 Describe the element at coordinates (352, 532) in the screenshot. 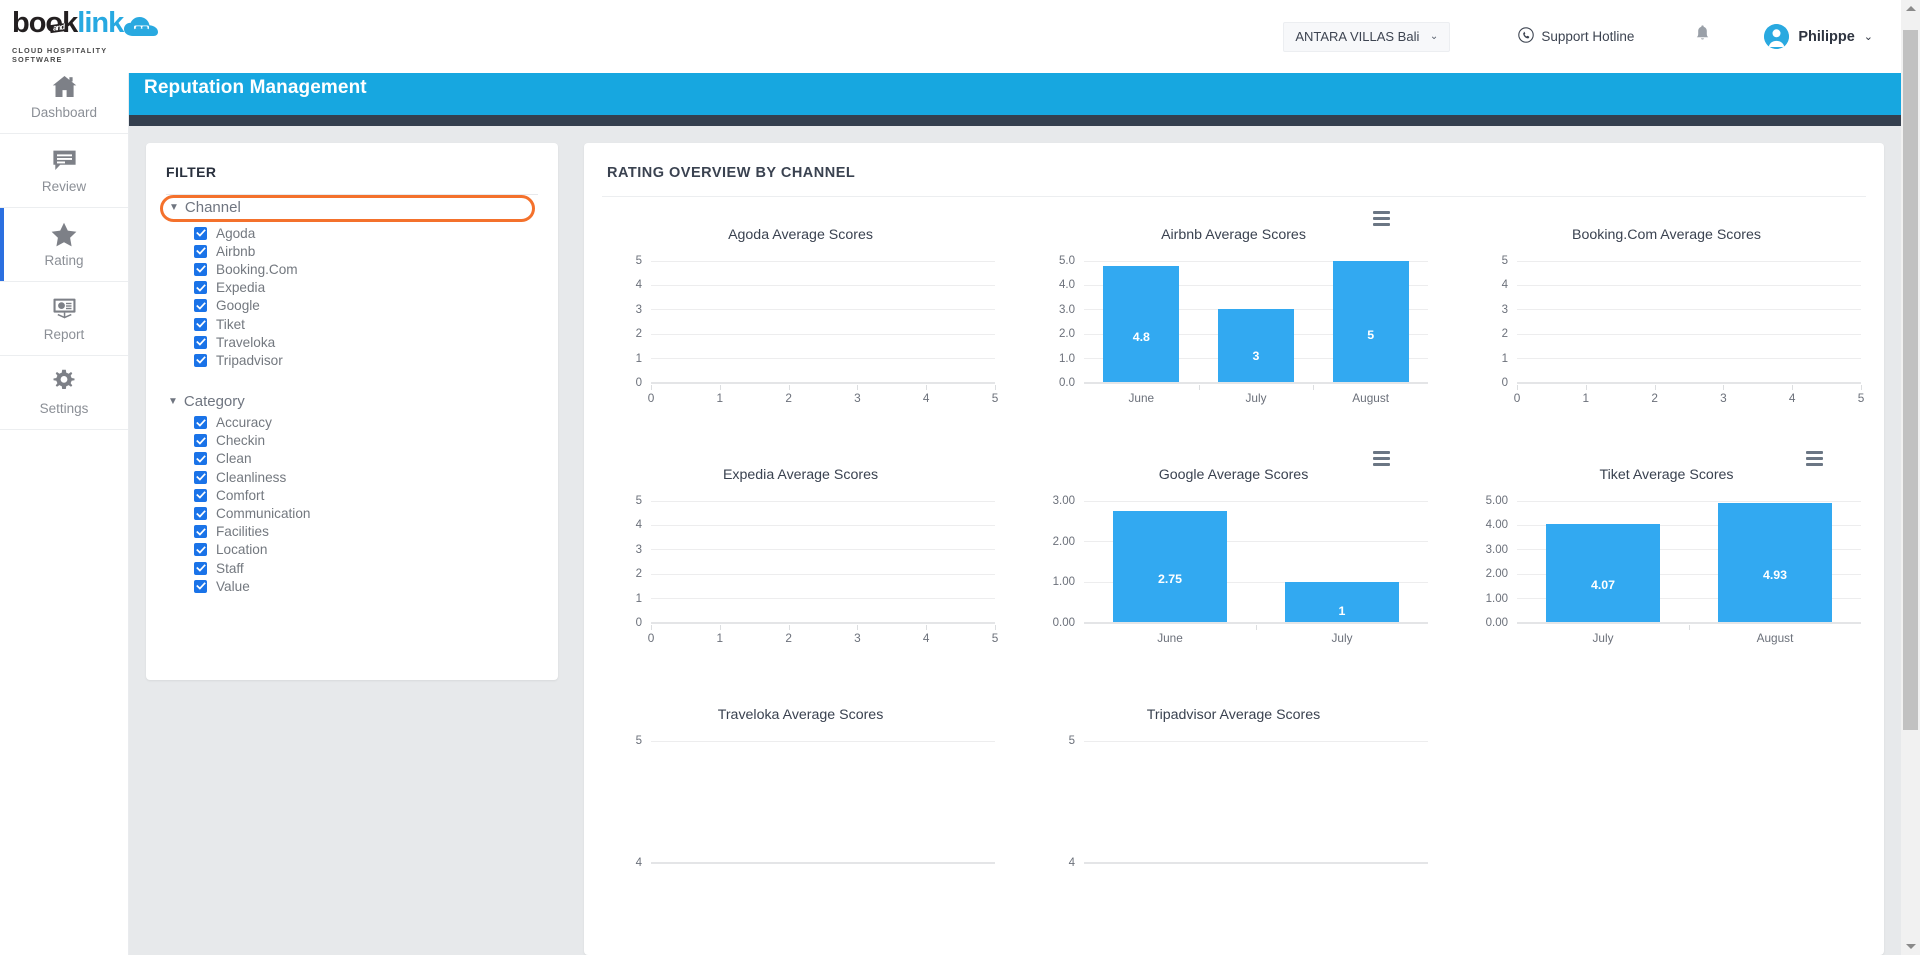

I see `filter-option: Facilities` at that location.